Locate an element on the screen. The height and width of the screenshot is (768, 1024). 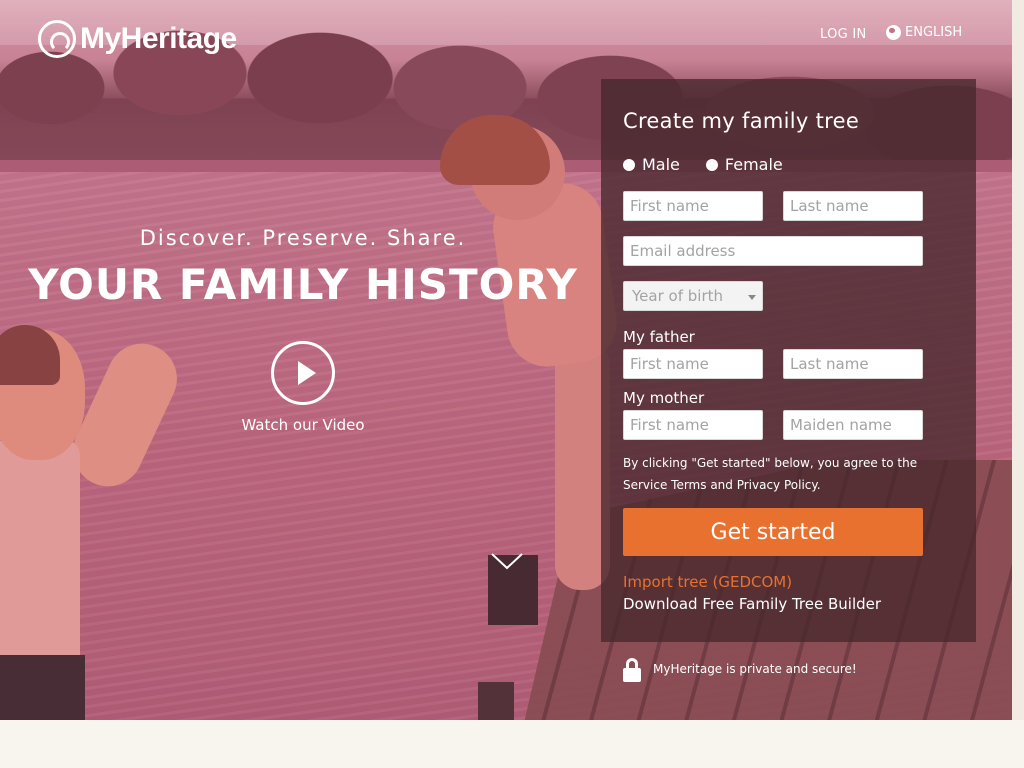
myheritage-logo: MyHeritage is located at coordinates (137, 39).